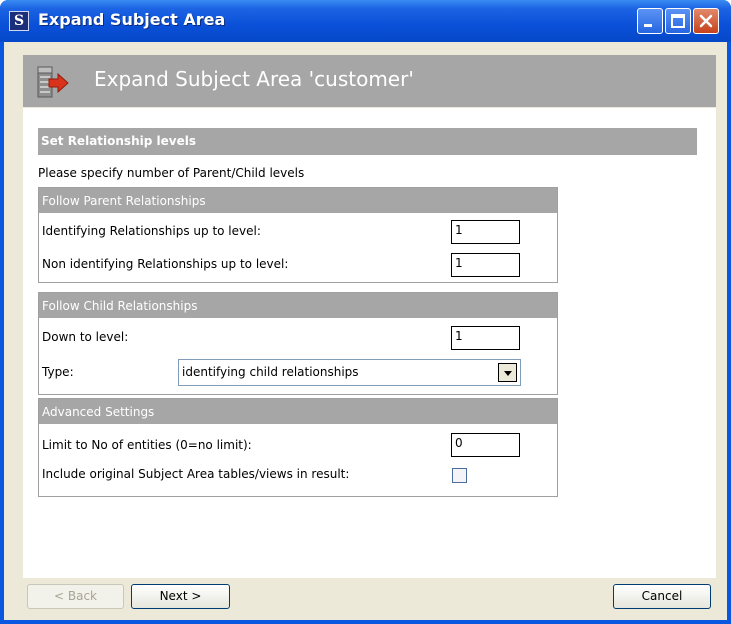 This screenshot has width=731, height=624. I want to click on cancel-button: Cancel, so click(662, 596).